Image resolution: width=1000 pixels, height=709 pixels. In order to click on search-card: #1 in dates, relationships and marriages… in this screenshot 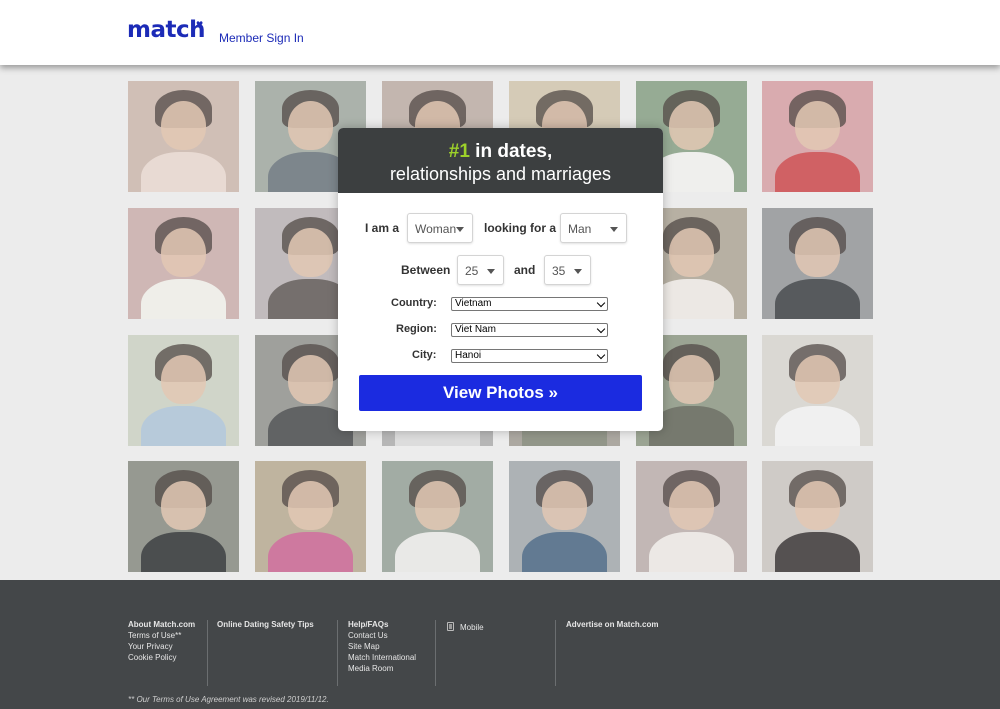, I will do `click(500, 279)`.